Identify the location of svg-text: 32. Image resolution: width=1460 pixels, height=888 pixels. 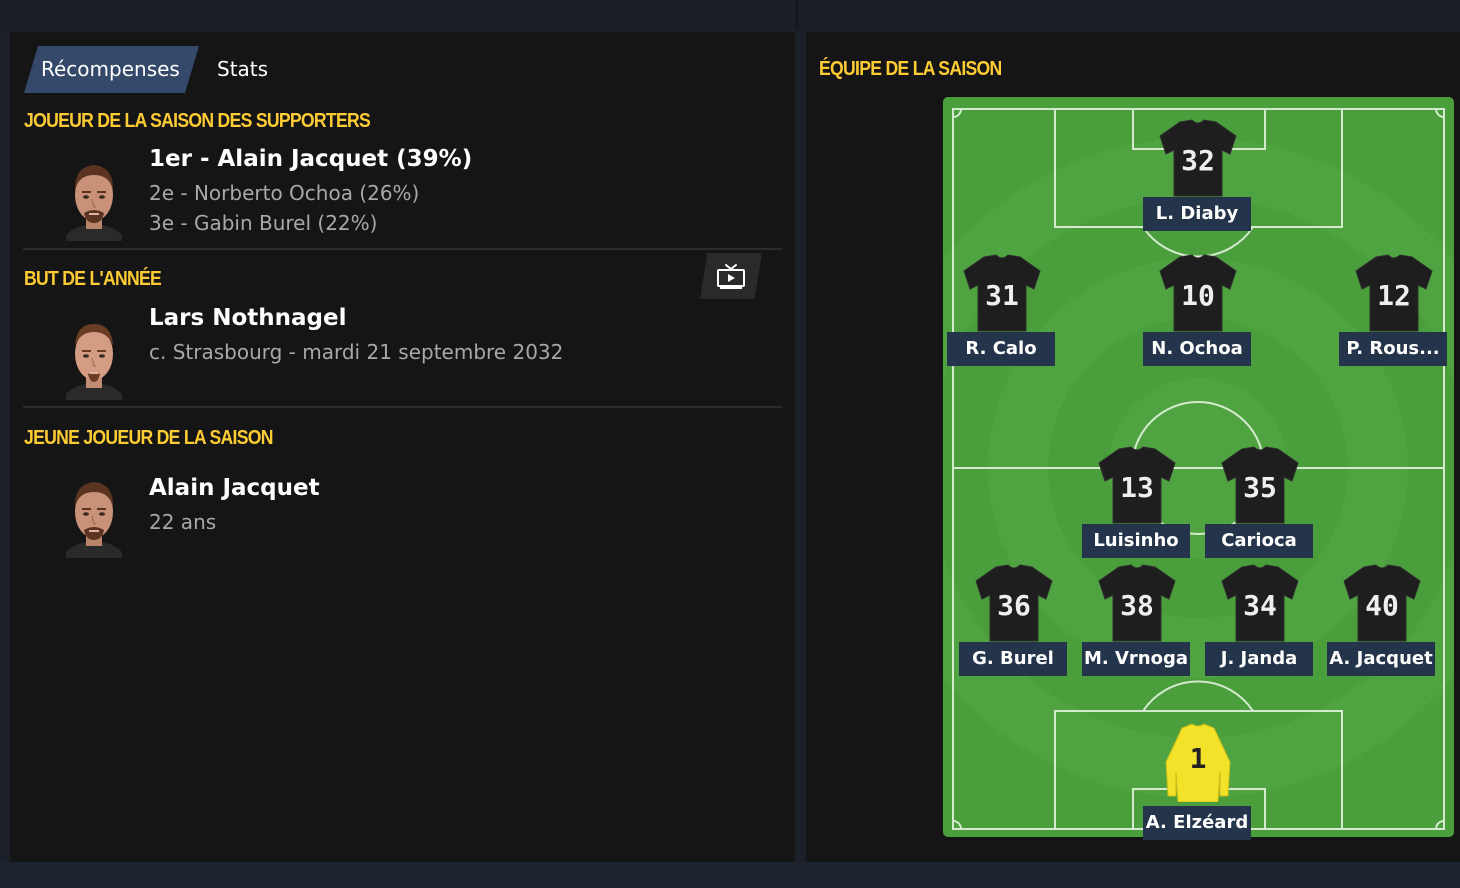
(1198, 160).